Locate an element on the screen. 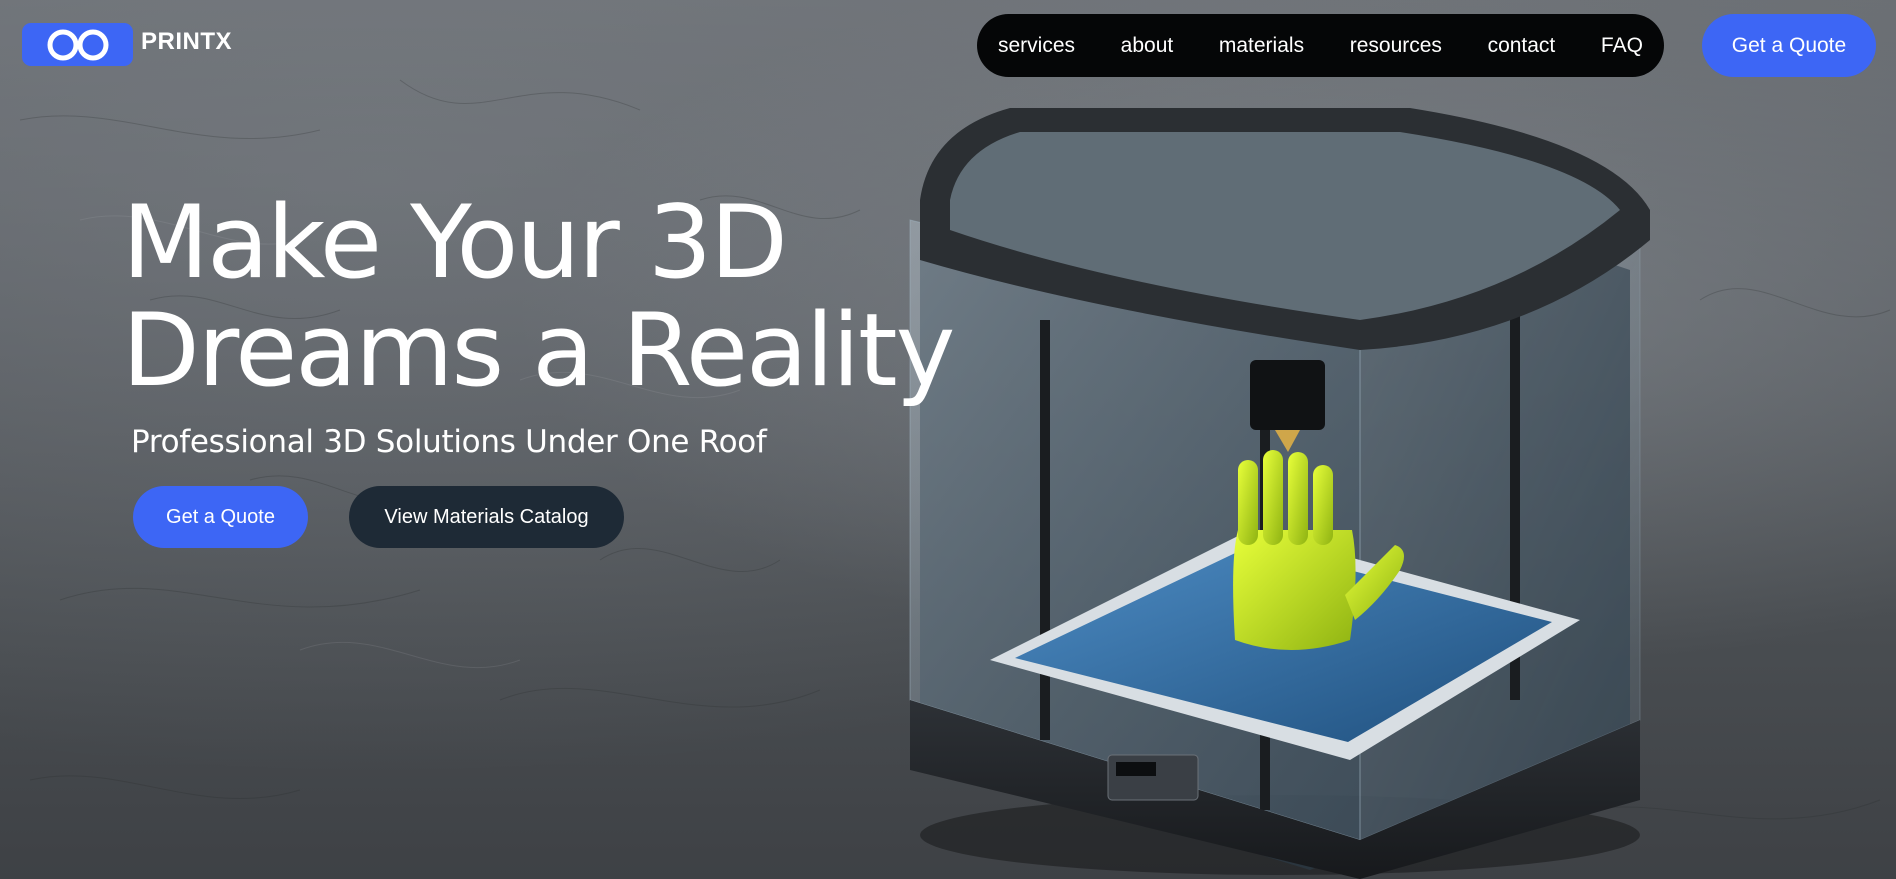 This screenshot has width=1896, height=879. nav-item-services: services is located at coordinates (1036, 46).